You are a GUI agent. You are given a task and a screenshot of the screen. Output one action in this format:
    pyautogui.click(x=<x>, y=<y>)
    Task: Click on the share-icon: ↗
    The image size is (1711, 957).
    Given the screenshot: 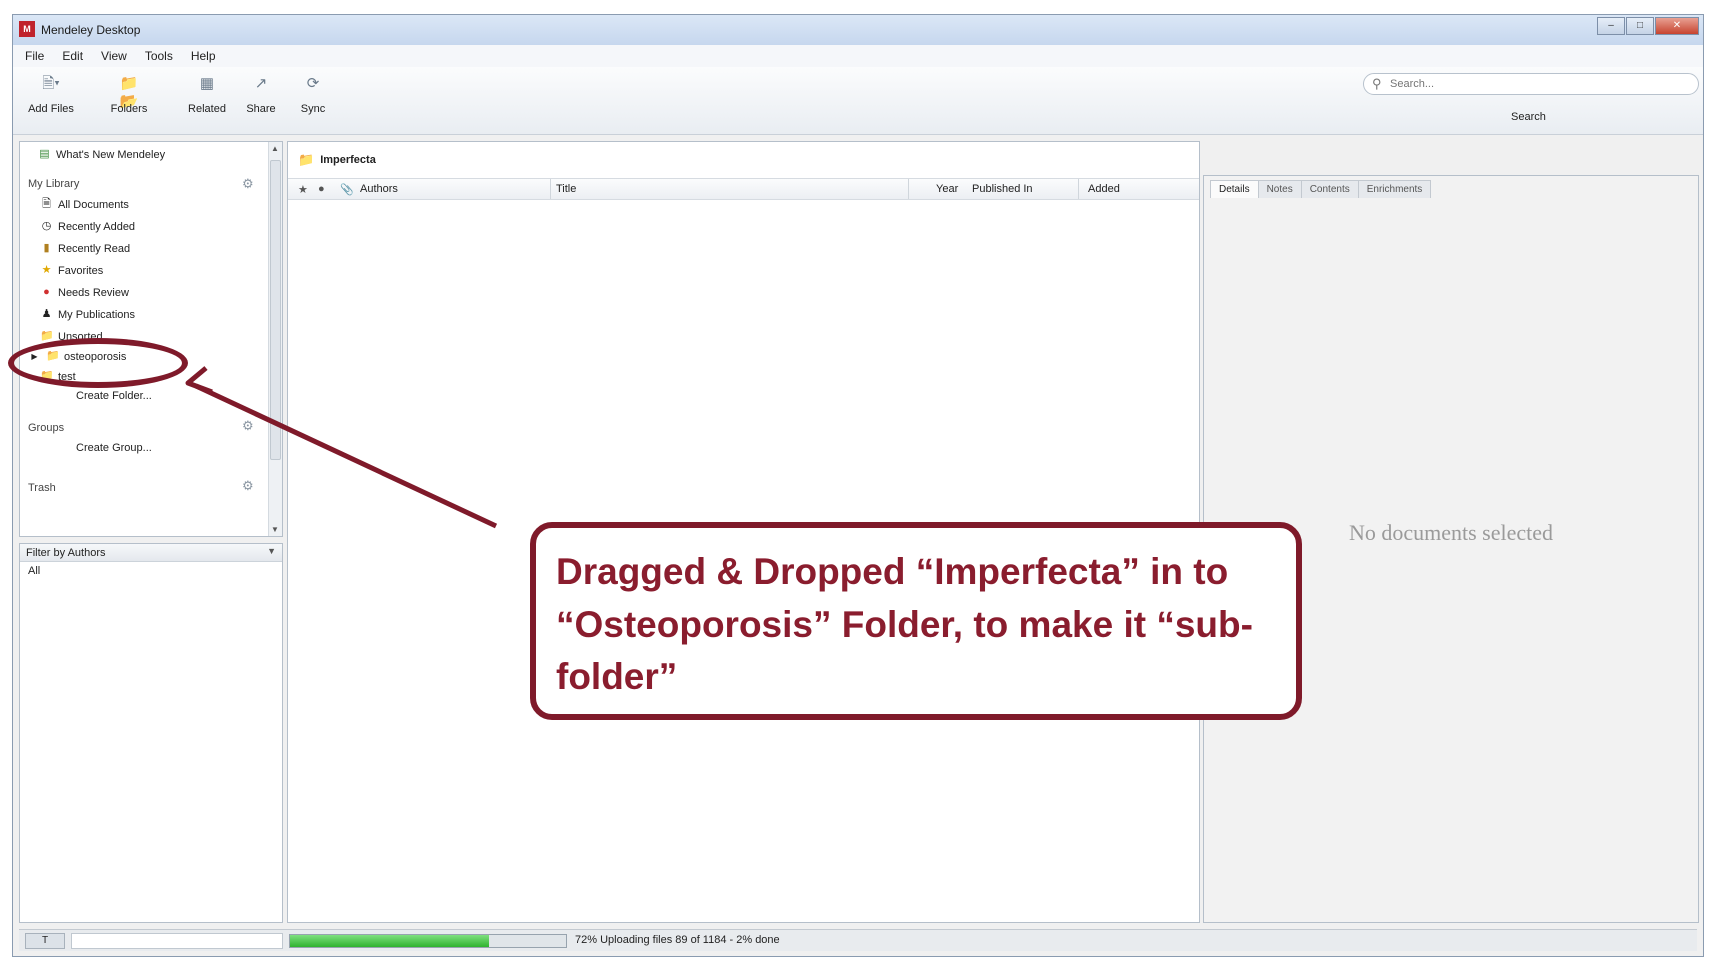 What is the action you would take?
    pyautogui.click(x=261, y=83)
    